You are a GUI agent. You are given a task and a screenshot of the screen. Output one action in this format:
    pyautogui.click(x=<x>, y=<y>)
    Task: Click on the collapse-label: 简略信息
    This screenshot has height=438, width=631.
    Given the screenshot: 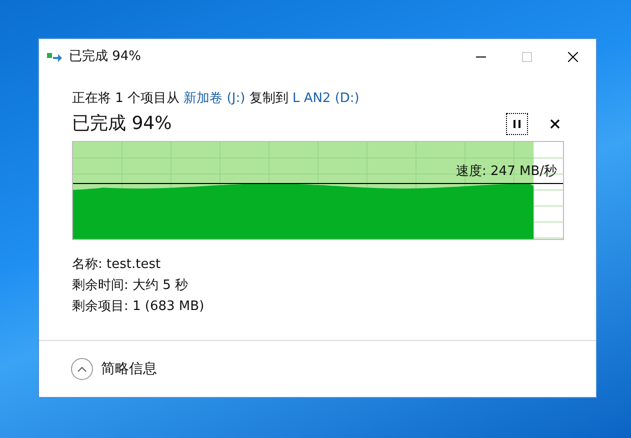 What is the action you would take?
    pyautogui.click(x=129, y=369)
    